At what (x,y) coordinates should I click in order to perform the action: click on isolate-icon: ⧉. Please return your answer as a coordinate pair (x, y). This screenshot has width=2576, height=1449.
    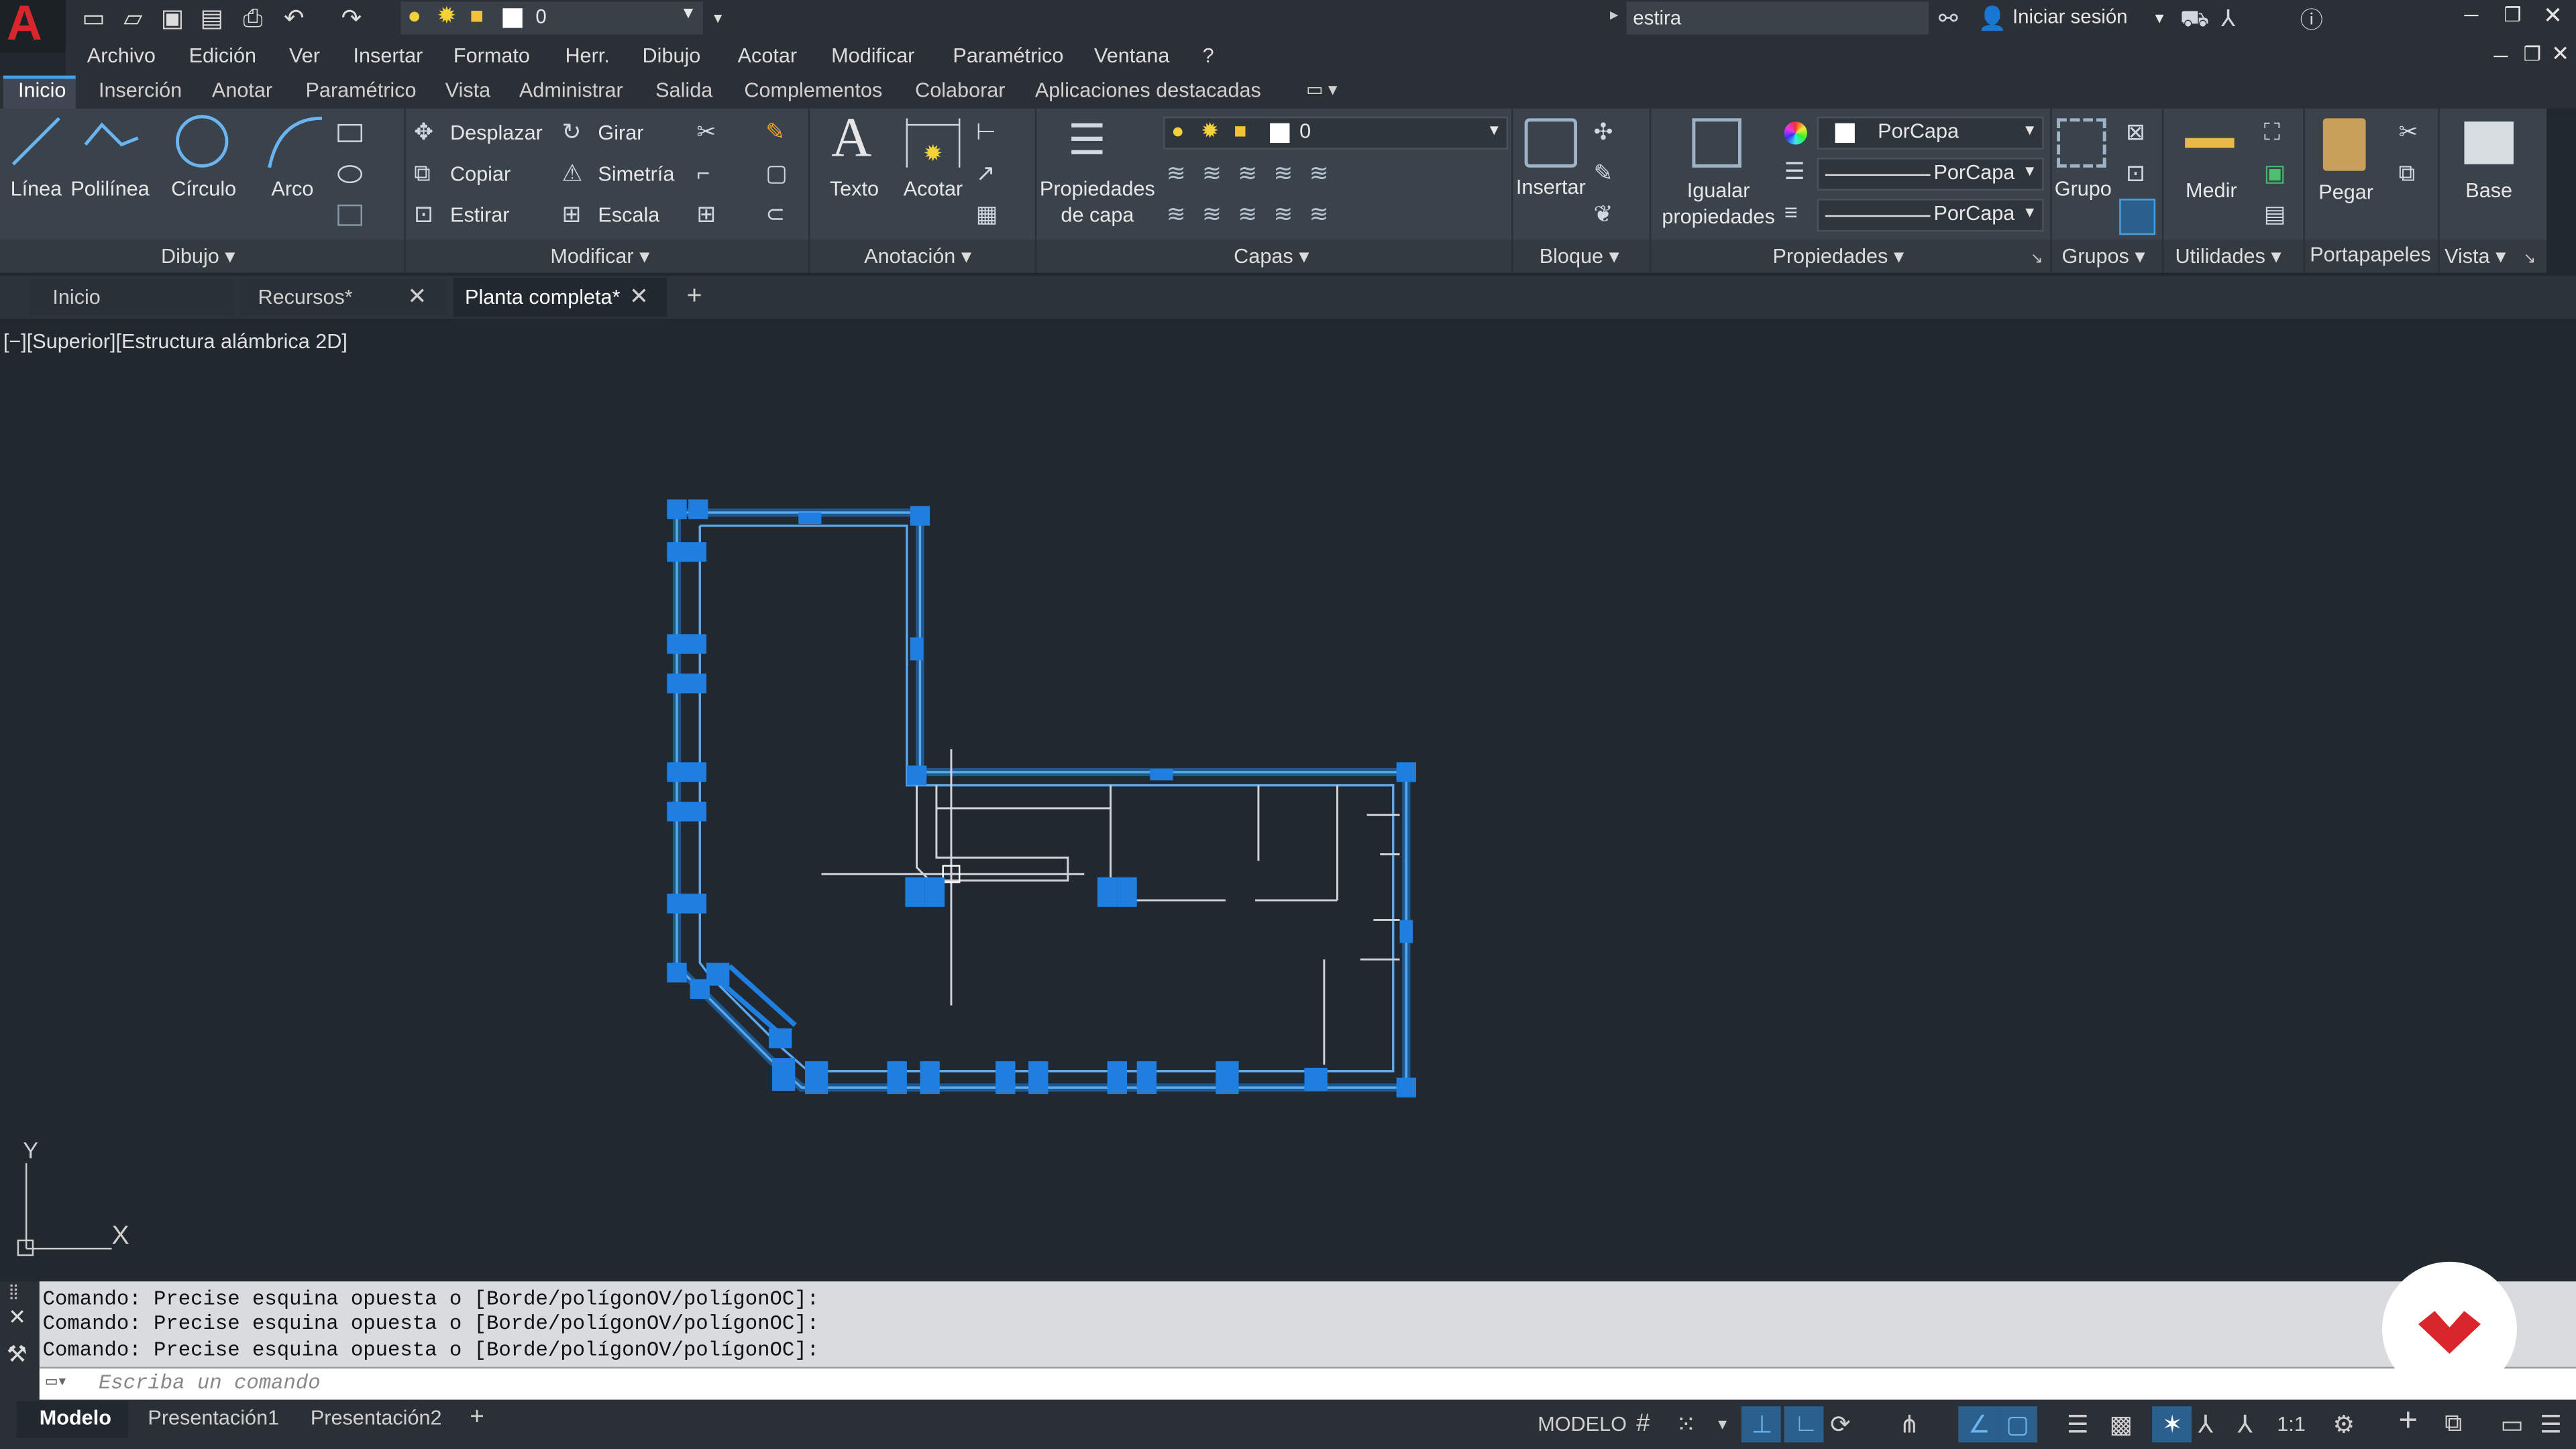
    Looking at the image, I should click on (2453, 1423).